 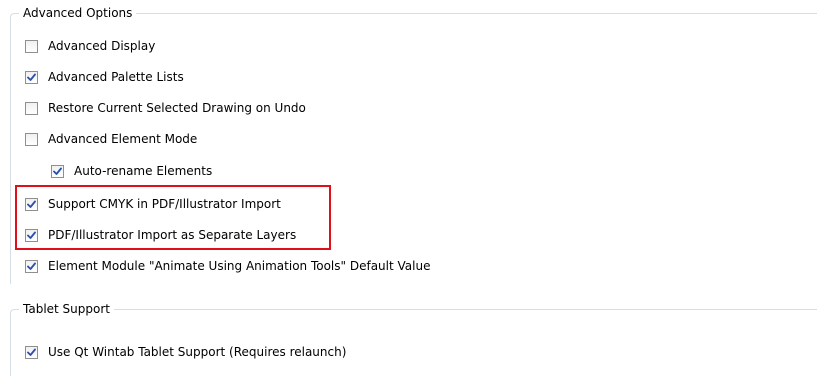 What do you see at coordinates (102, 46) in the screenshot?
I see `advanced-display-label: Advanced Display` at bounding box center [102, 46].